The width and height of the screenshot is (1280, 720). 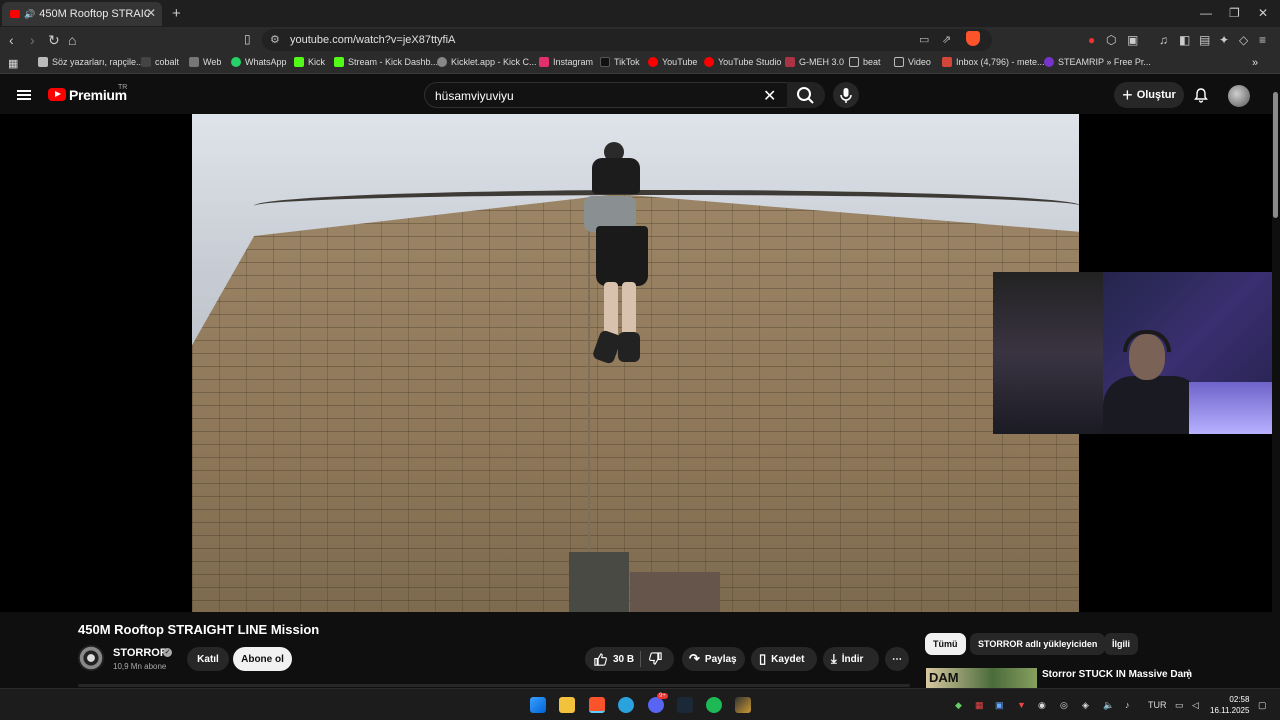 What do you see at coordinates (54, 40) in the screenshot?
I see `reload-button: ↻` at bounding box center [54, 40].